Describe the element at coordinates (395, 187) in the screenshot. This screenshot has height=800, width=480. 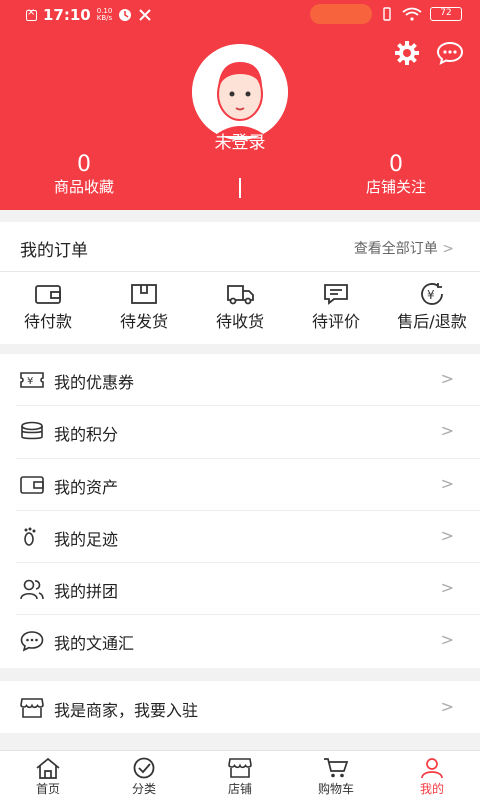
I see `follow-label: 店铺关注` at that location.